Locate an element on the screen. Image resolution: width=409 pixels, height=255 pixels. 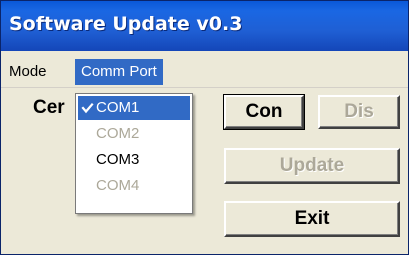
menu-item-label: COM3 is located at coordinates (118, 159).